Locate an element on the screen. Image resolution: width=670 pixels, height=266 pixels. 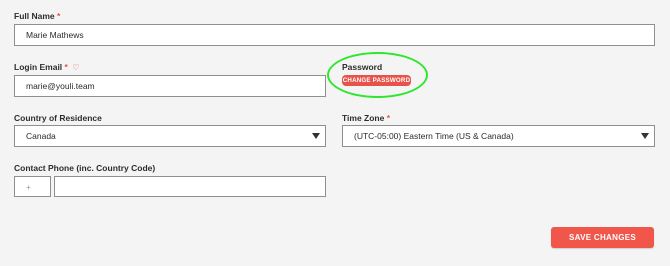
password-label: Password is located at coordinates (362, 67).